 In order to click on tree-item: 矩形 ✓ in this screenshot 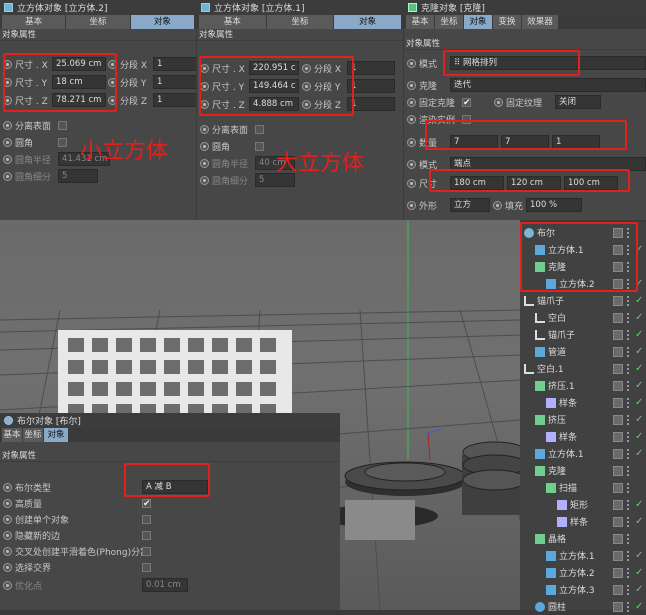, I will do `click(583, 504)`.